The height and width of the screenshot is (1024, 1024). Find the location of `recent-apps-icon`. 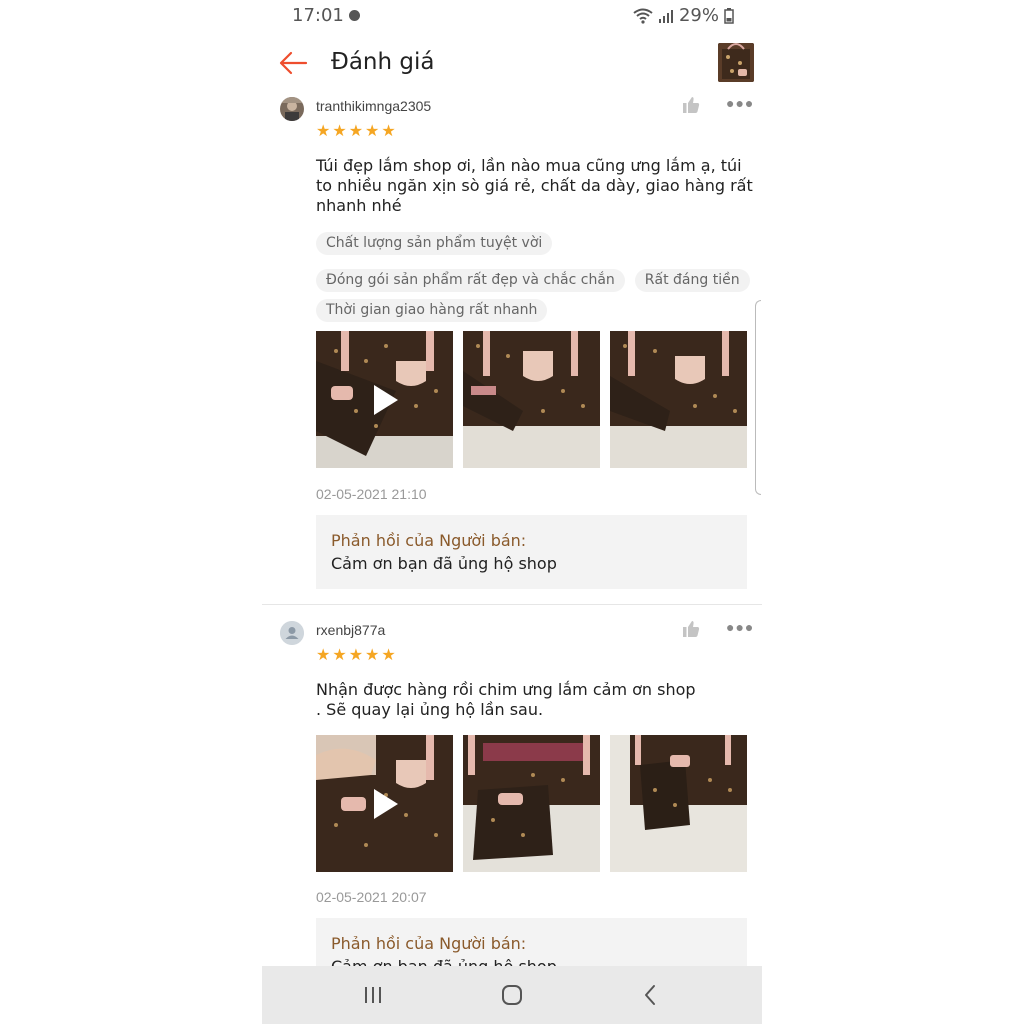

recent-apps-icon is located at coordinates (373, 995).